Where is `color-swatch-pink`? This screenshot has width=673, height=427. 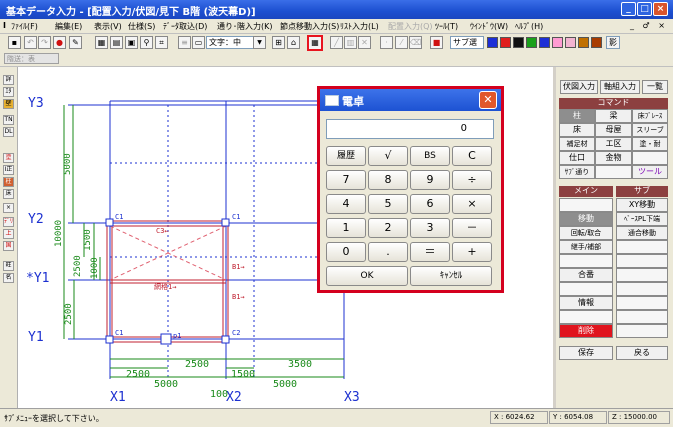 color-swatch-pink is located at coordinates (557, 42).